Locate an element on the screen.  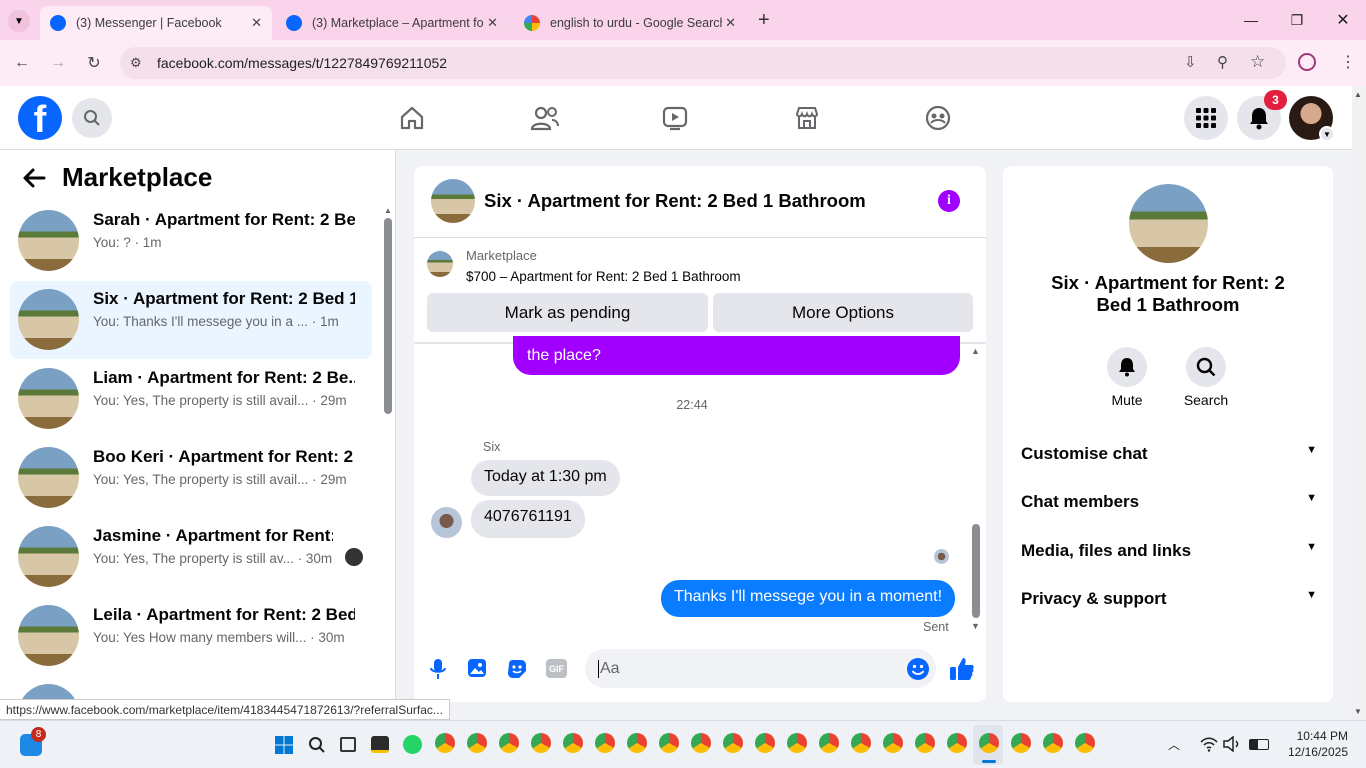
taskbar-search-icon is located at coordinates (317, 745).